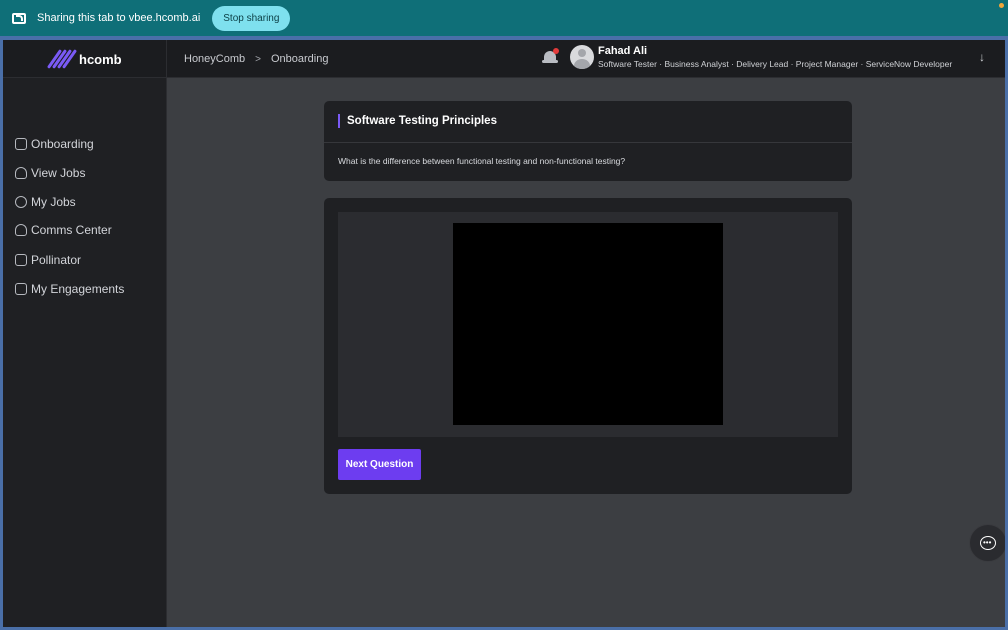 The image size is (1008, 630). I want to click on sidebar-item-comms-center: Comms Center, so click(63, 230).